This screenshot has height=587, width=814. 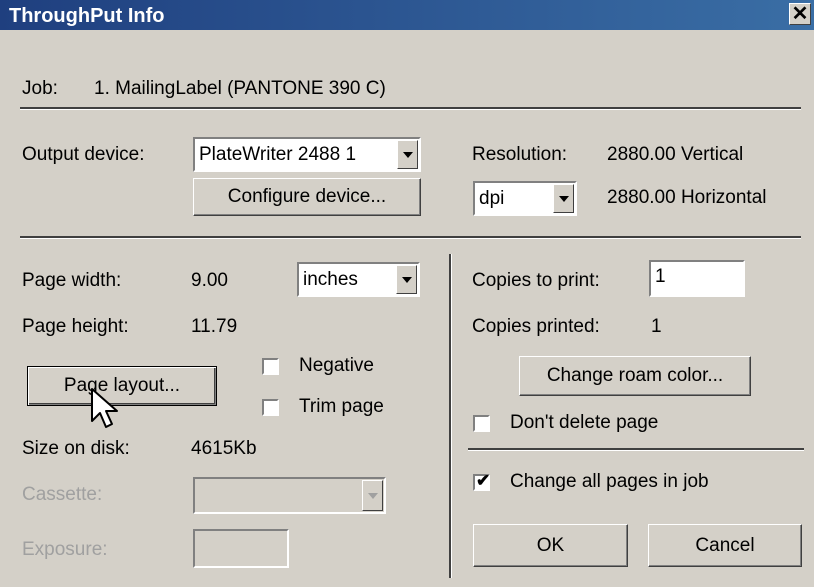 I want to click on page-unit-value: inches, so click(x=330, y=279).